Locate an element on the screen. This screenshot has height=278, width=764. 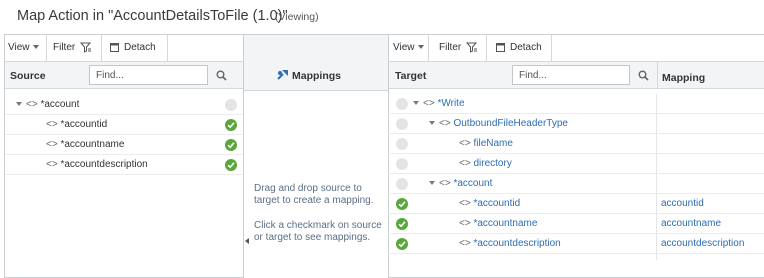
source-detach-button: Detach is located at coordinates (132, 48).